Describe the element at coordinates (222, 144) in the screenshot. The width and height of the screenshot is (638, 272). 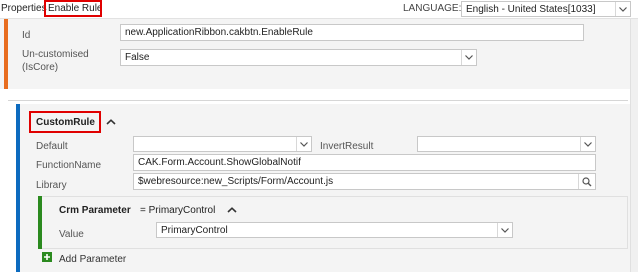
I see `default-select` at that location.